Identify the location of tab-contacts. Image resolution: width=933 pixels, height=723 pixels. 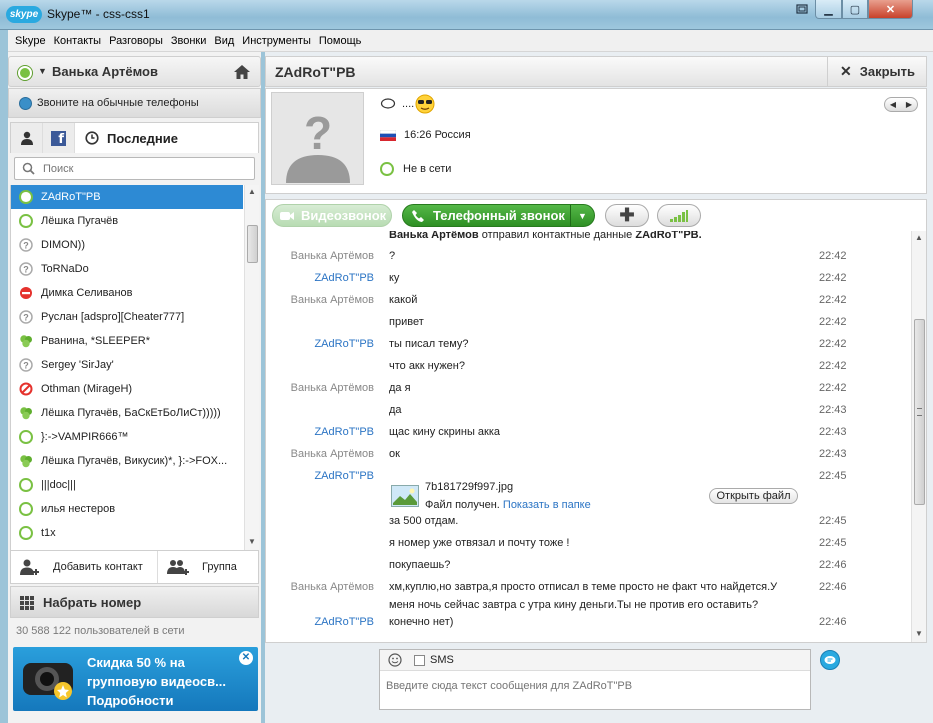
(27, 138).